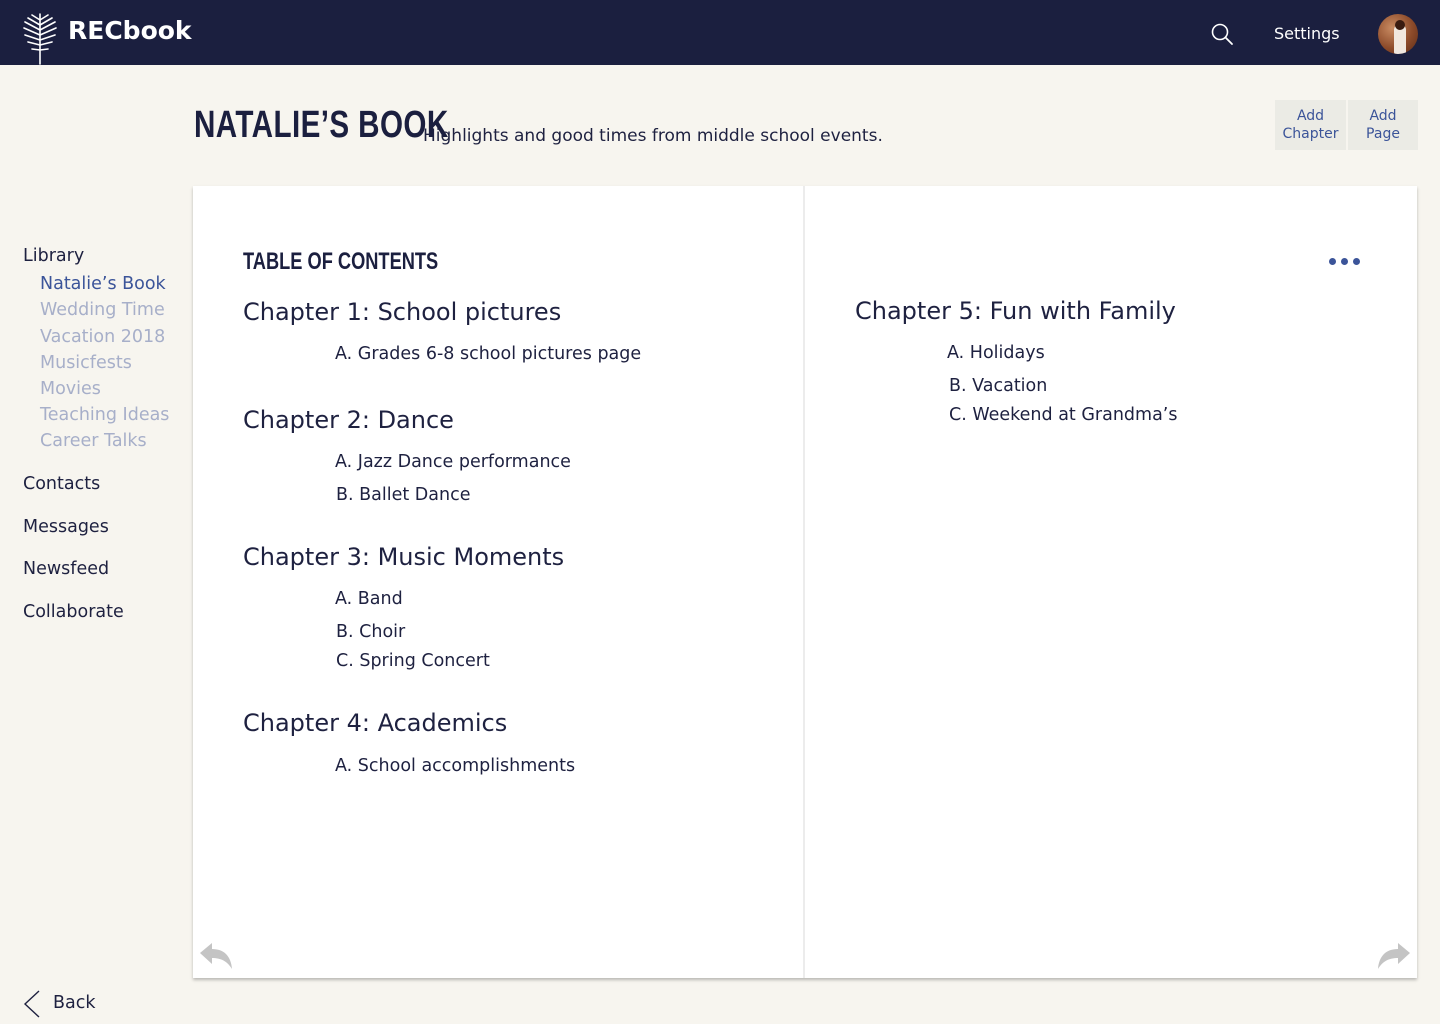 Image resolution: width=1440 pixels, height=1024 pixels. What do you see at coordinates (413, 661) in the screenshot?
I see `chapter-3-entry-c: C. Spring Concert` at bounding box center [413, 661].